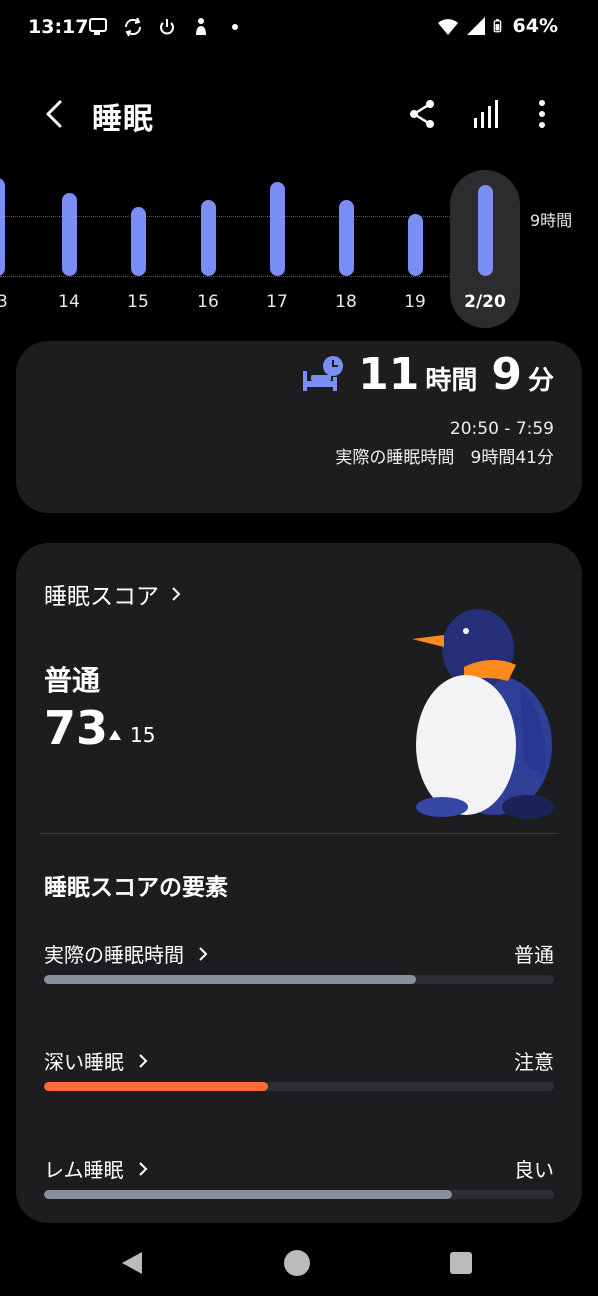 This screenshot has width=598, height=1296. Describe the element at coordinates (485, 302) in the screenshot. I see `chart-x-label: 2/20` at that location.